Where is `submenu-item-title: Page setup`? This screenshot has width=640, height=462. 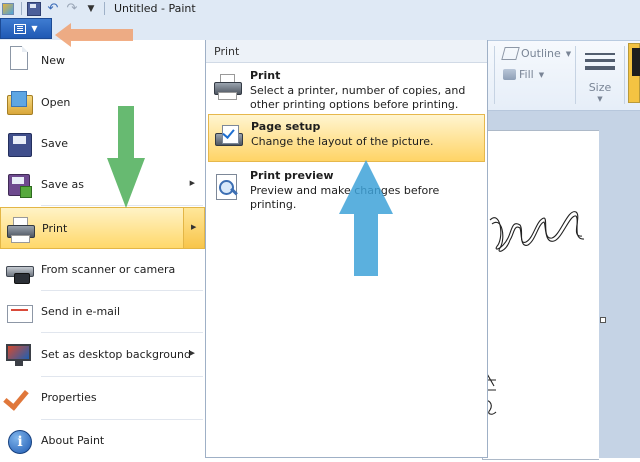 submenu-item-title: Page setup is located at coordinates (286, 126).